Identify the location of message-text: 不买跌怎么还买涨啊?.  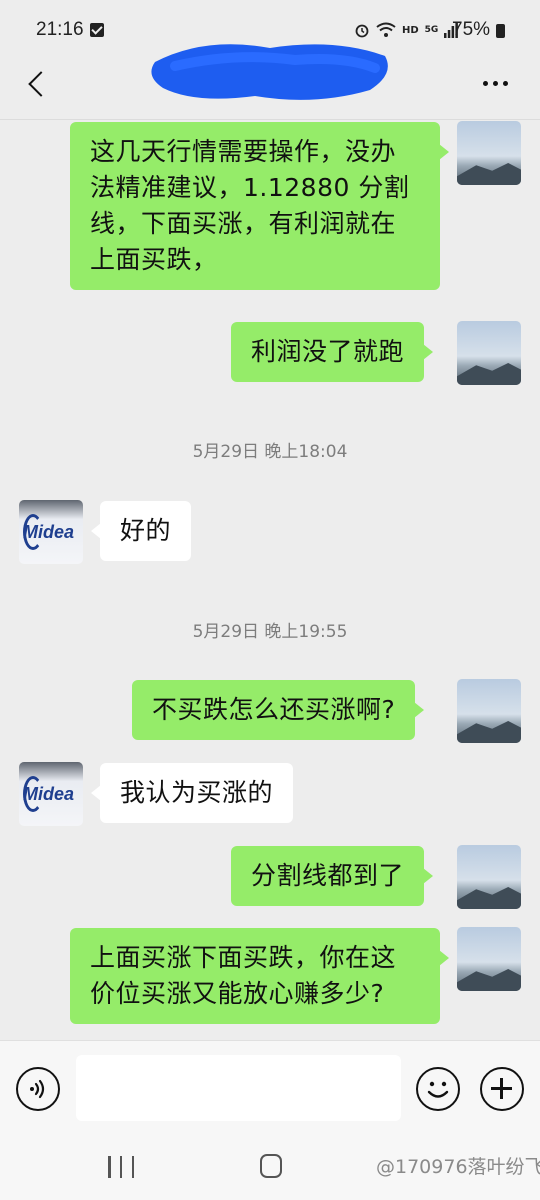
(274, 709).